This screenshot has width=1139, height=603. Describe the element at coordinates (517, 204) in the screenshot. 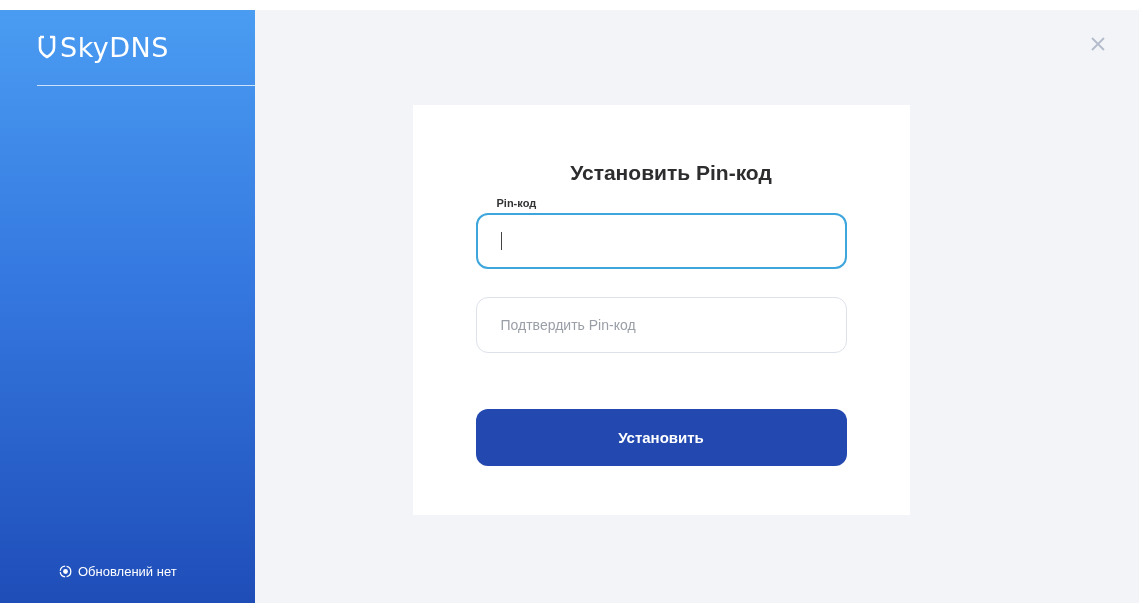

I see `field-label: Pin-код` at that location.